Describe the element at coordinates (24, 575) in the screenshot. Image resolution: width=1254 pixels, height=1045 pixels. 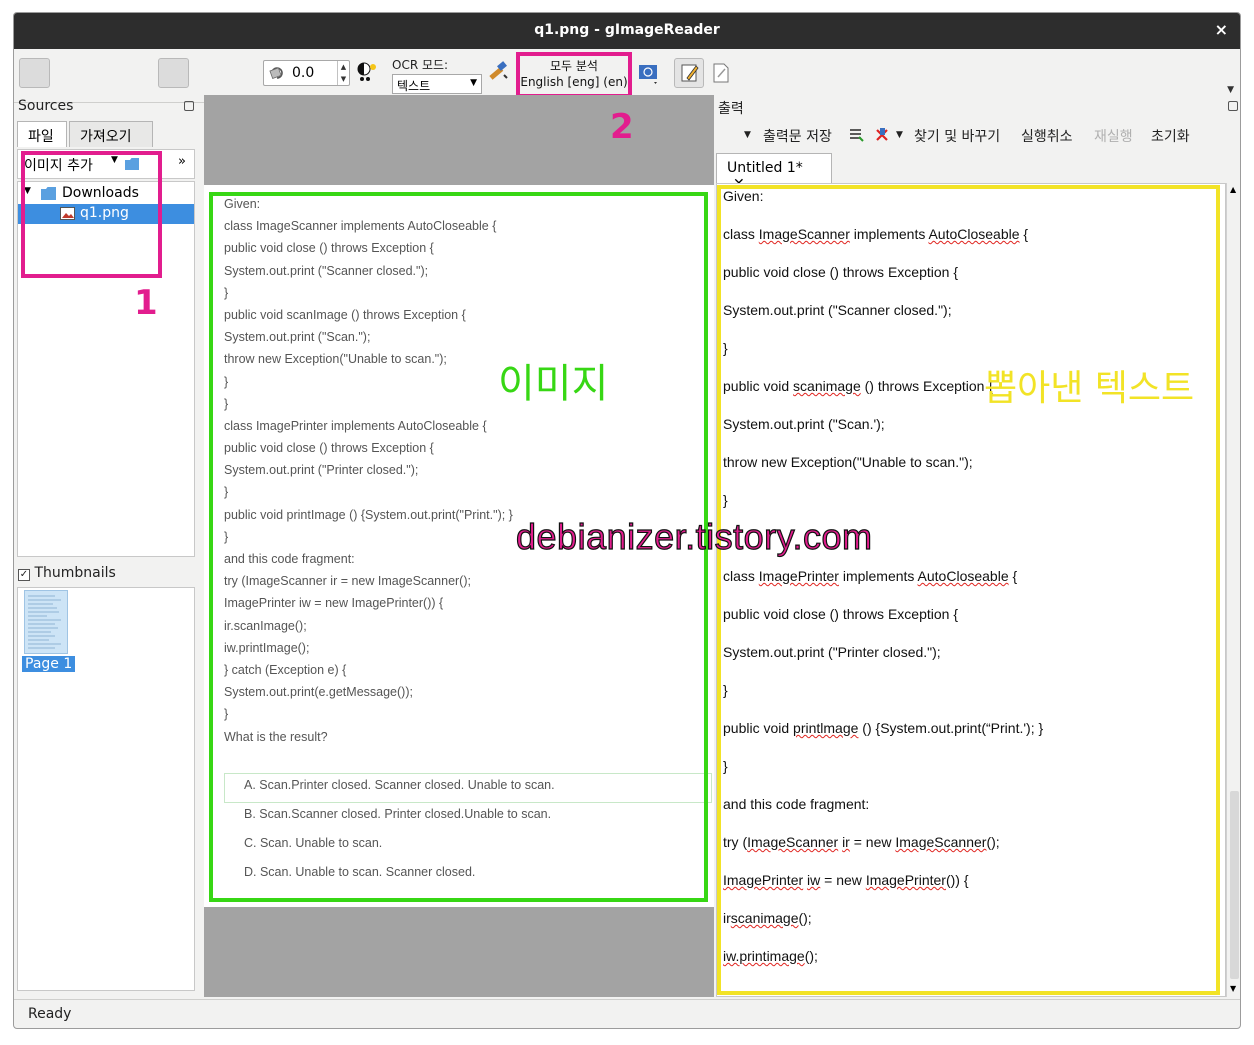
I see `checkbox-checked-icon: ✓` at that location.